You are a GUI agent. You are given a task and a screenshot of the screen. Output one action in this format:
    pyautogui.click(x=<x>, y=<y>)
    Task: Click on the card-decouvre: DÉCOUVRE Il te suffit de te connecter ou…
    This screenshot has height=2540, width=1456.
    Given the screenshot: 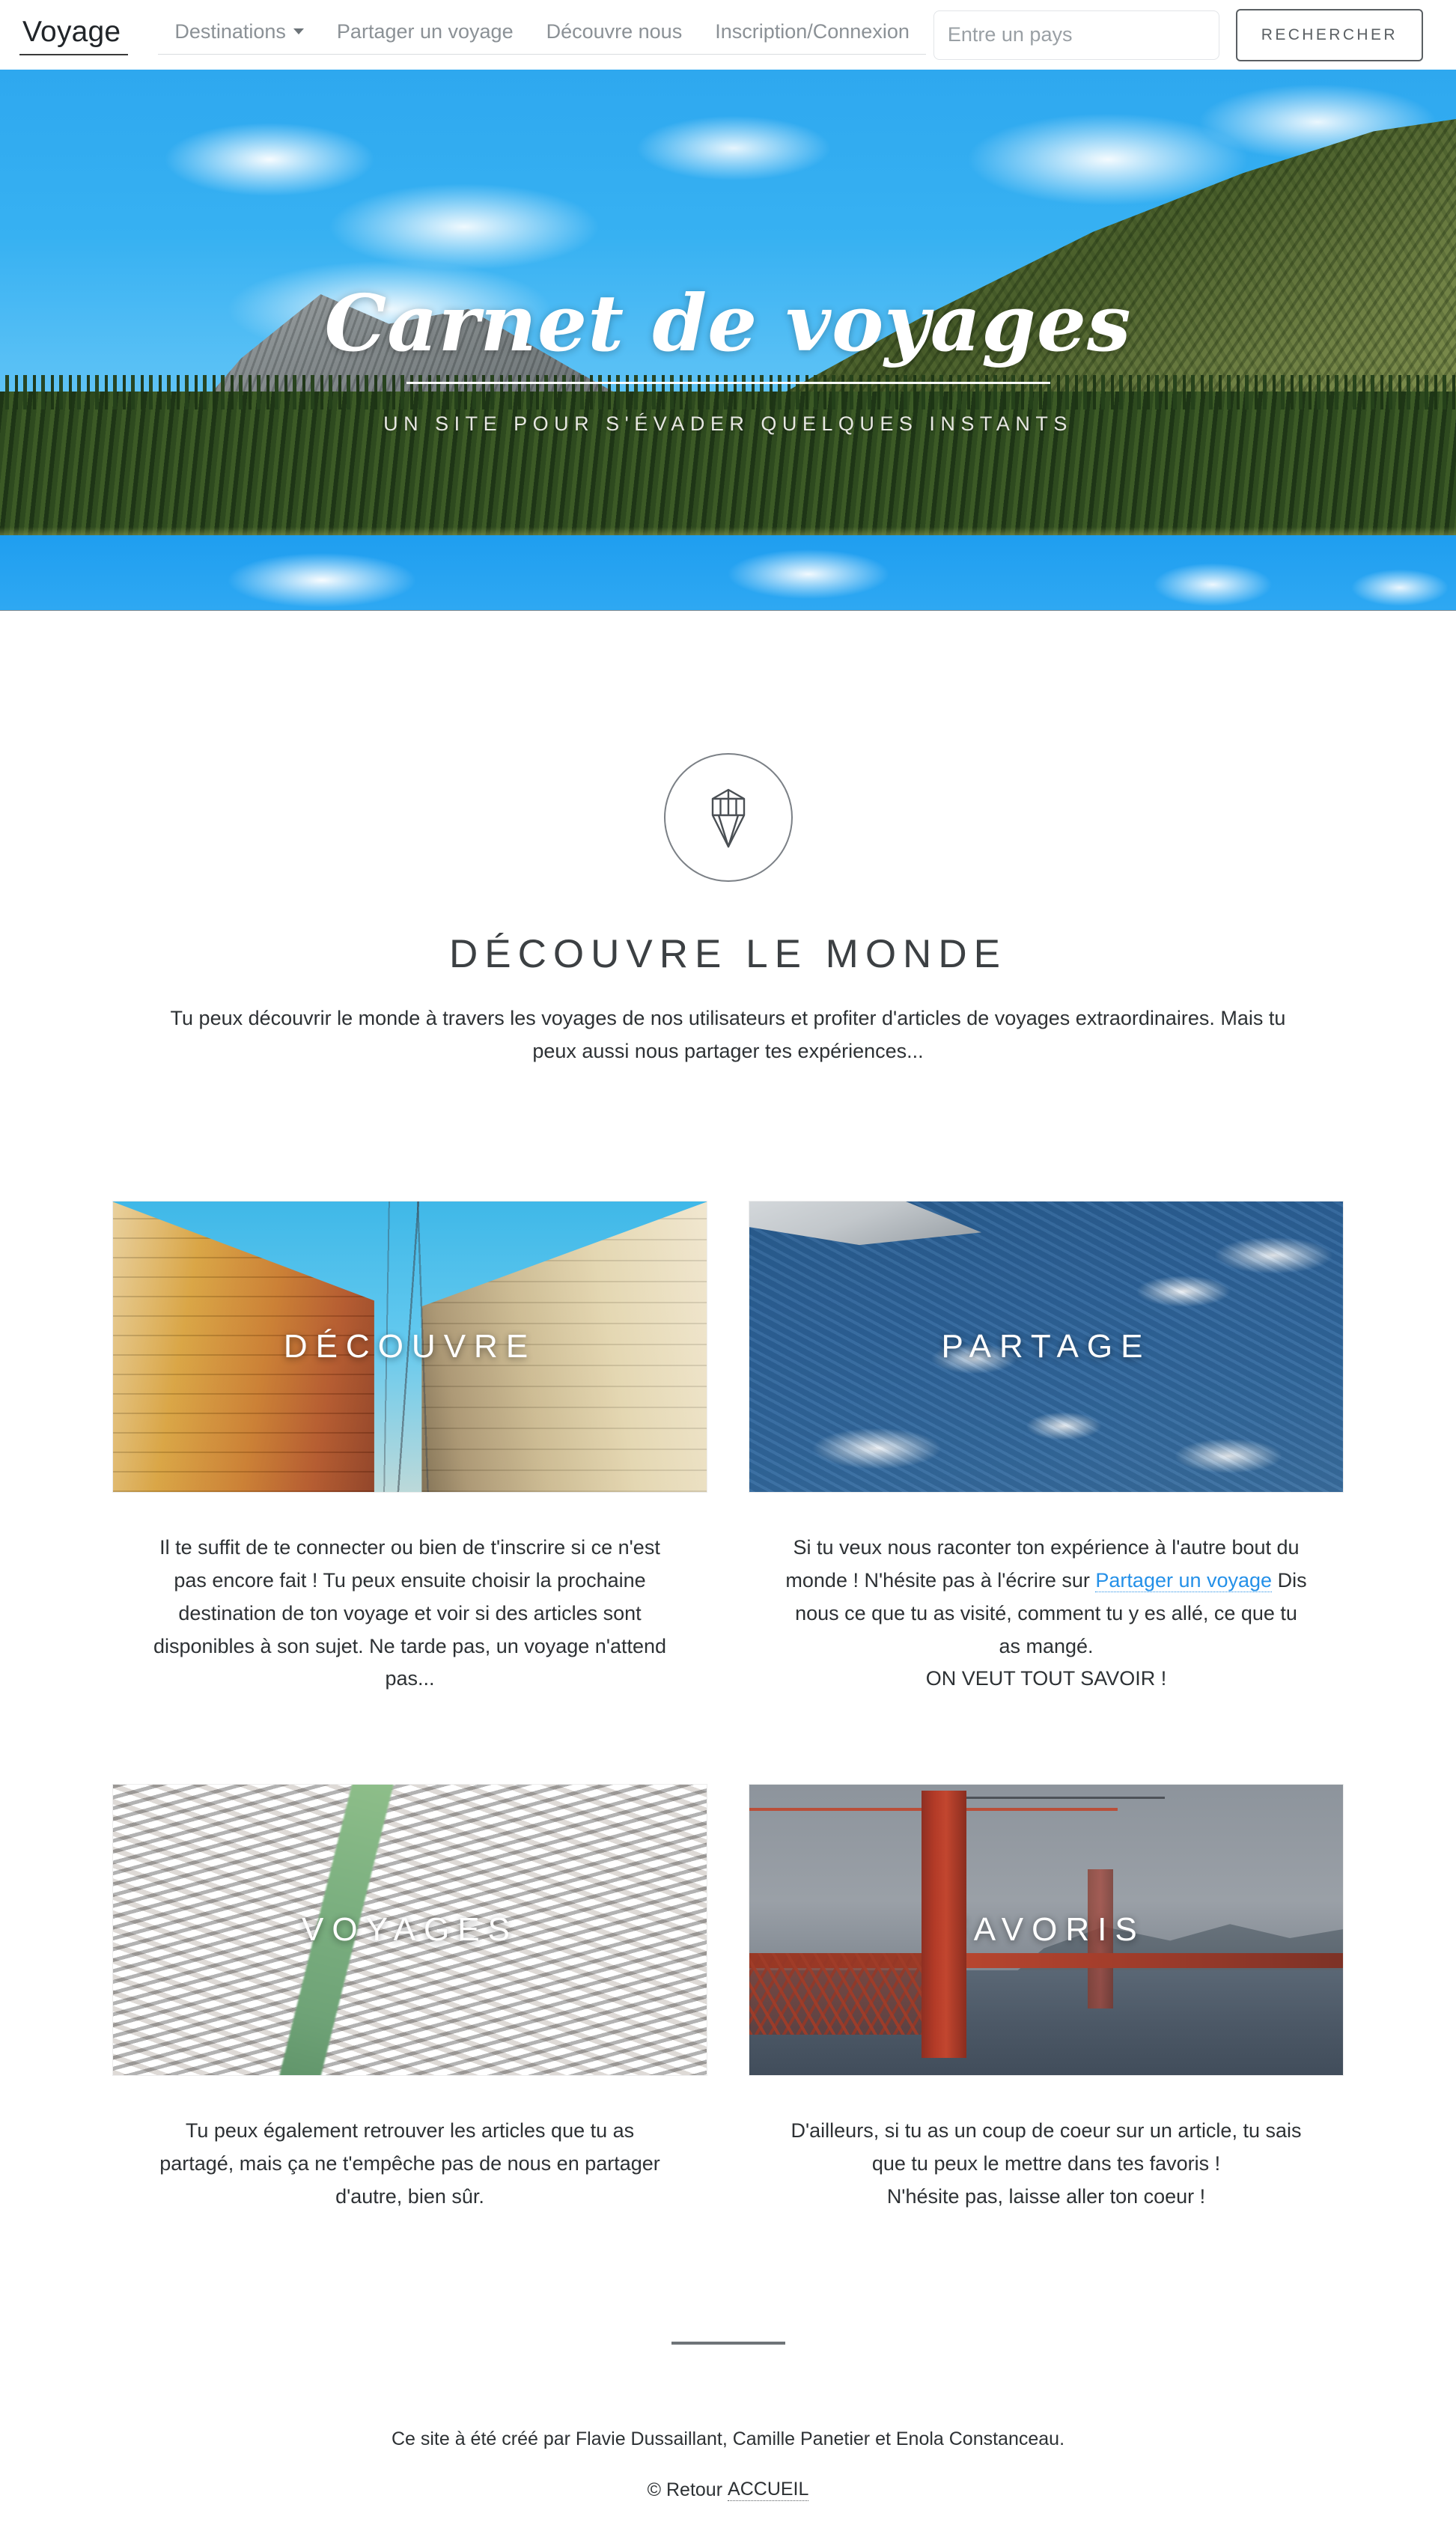 What is the action you would take?
    pyautogui.click(x=409, y=1448)
    